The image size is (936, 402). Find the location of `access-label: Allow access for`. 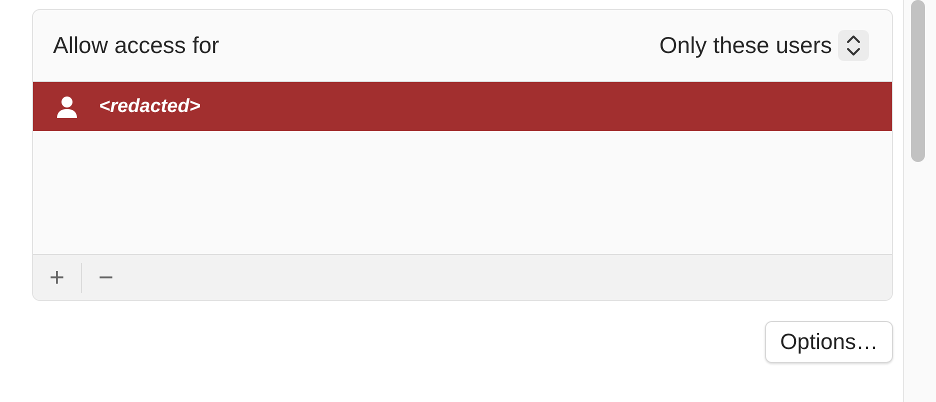

access-label: Allow access for is located at coordinates (136, 45).